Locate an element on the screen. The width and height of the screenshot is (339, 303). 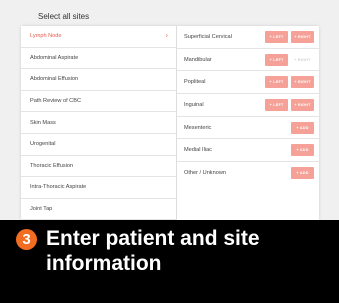
site-item-label: Path Review of CBC is located at coordinates (55, 101).